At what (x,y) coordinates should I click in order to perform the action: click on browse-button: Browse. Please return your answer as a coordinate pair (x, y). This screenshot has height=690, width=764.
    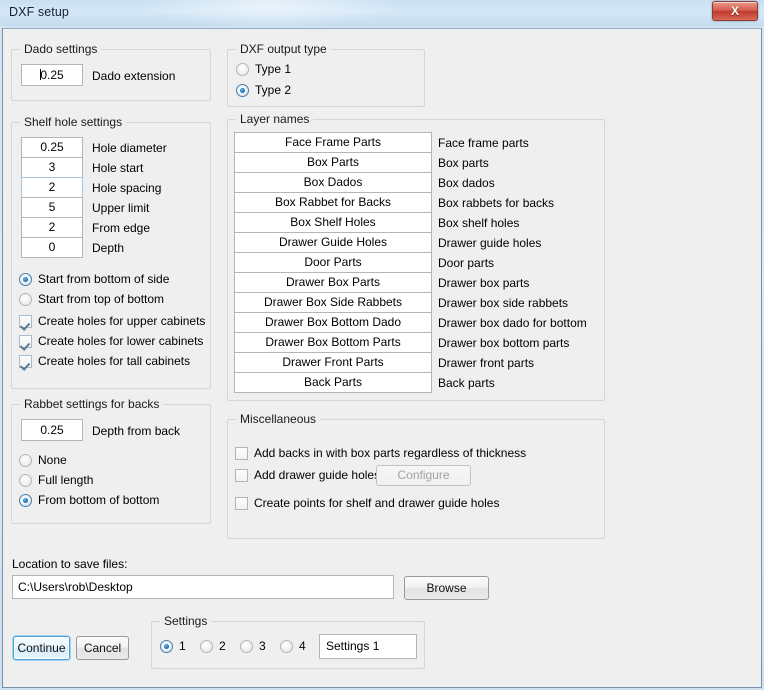
    Looking at the image, I should click on (446, 588).